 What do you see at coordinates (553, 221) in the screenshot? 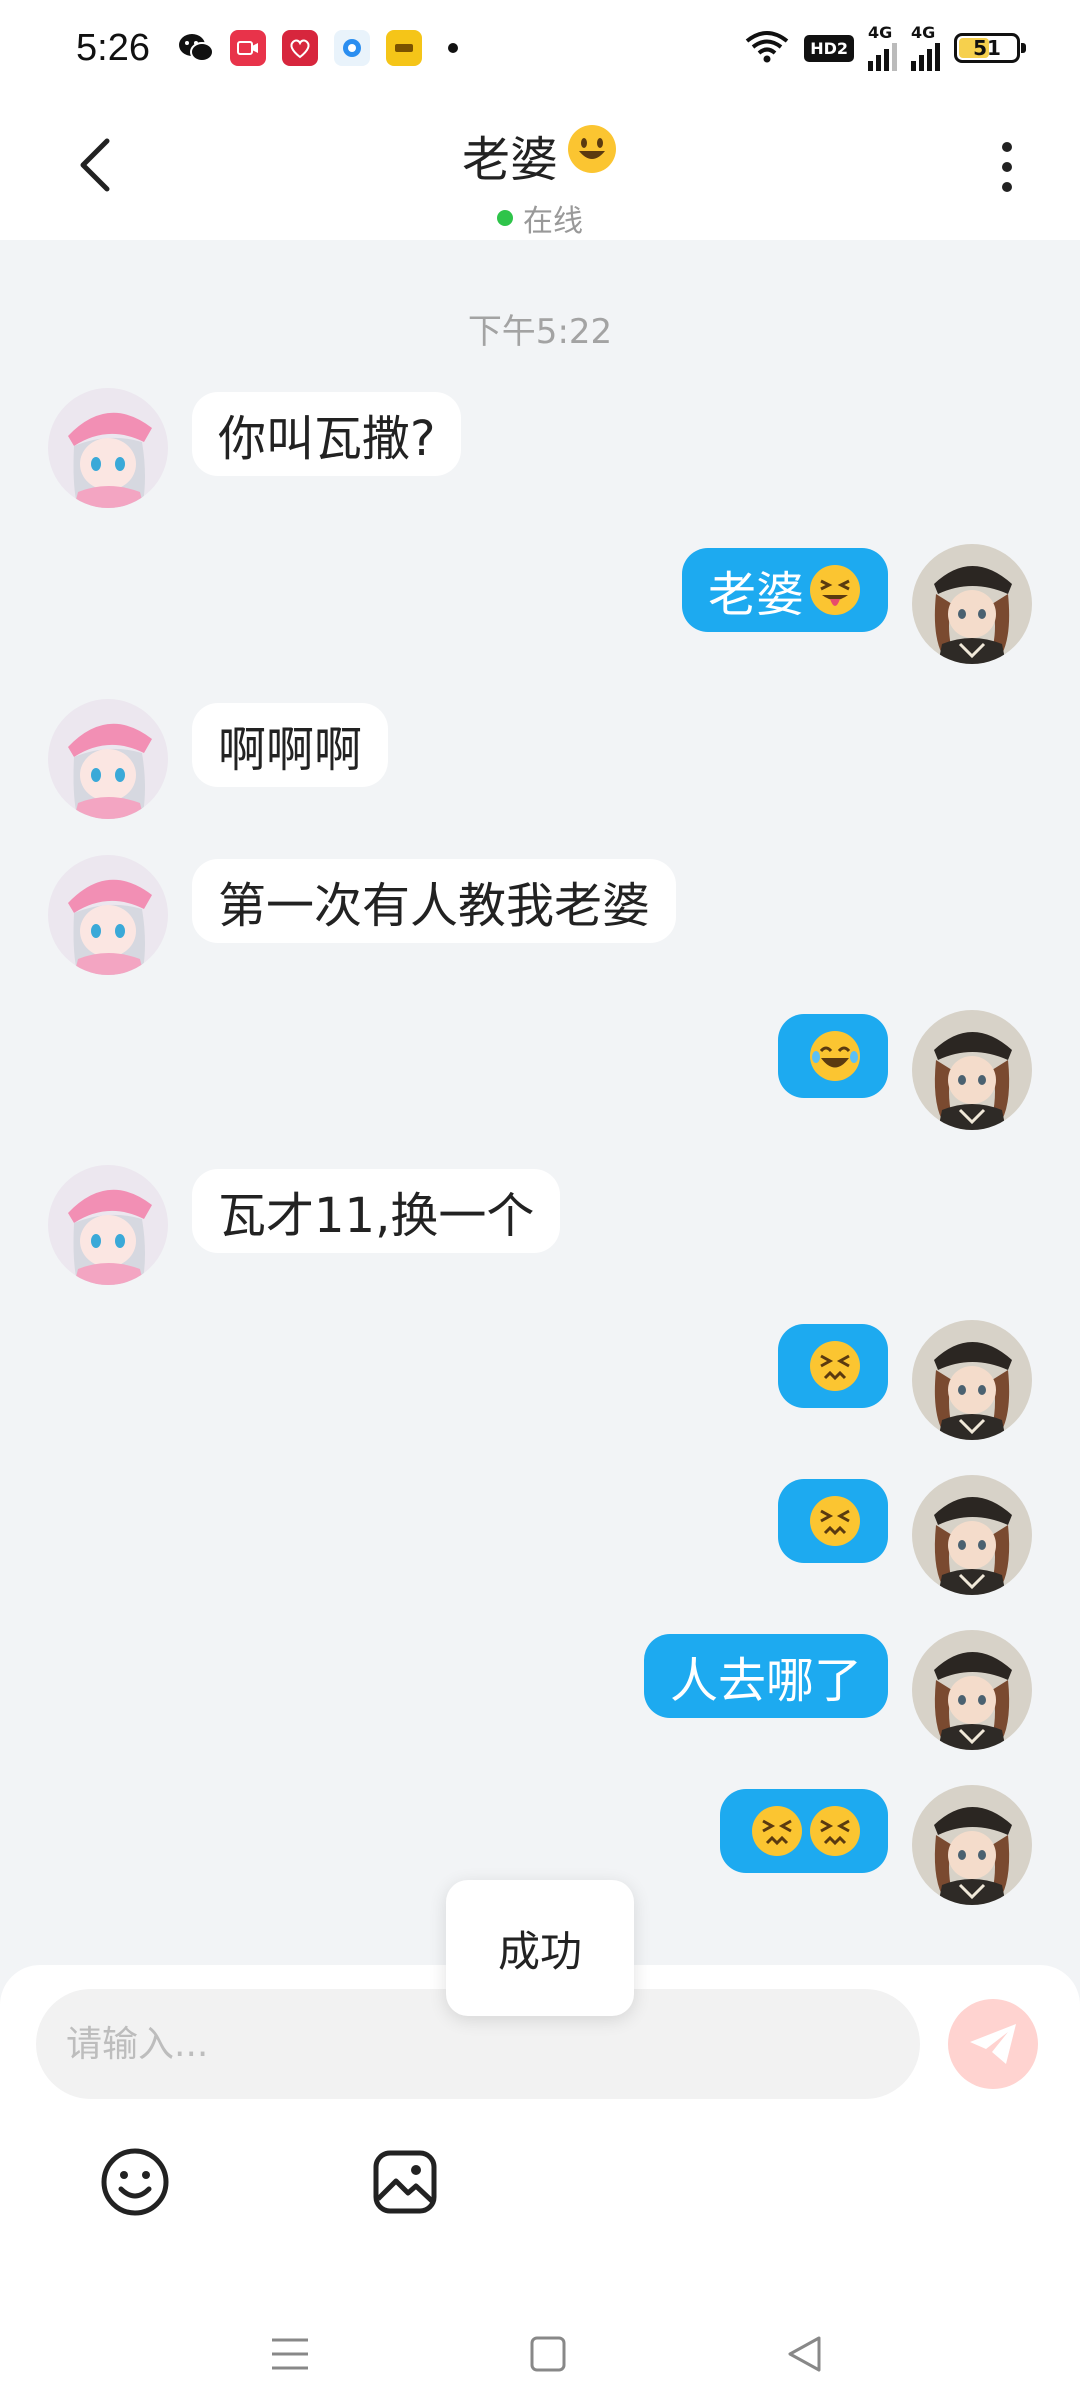
I see `online-status-text: 在线` at bounding box center [553, 221].